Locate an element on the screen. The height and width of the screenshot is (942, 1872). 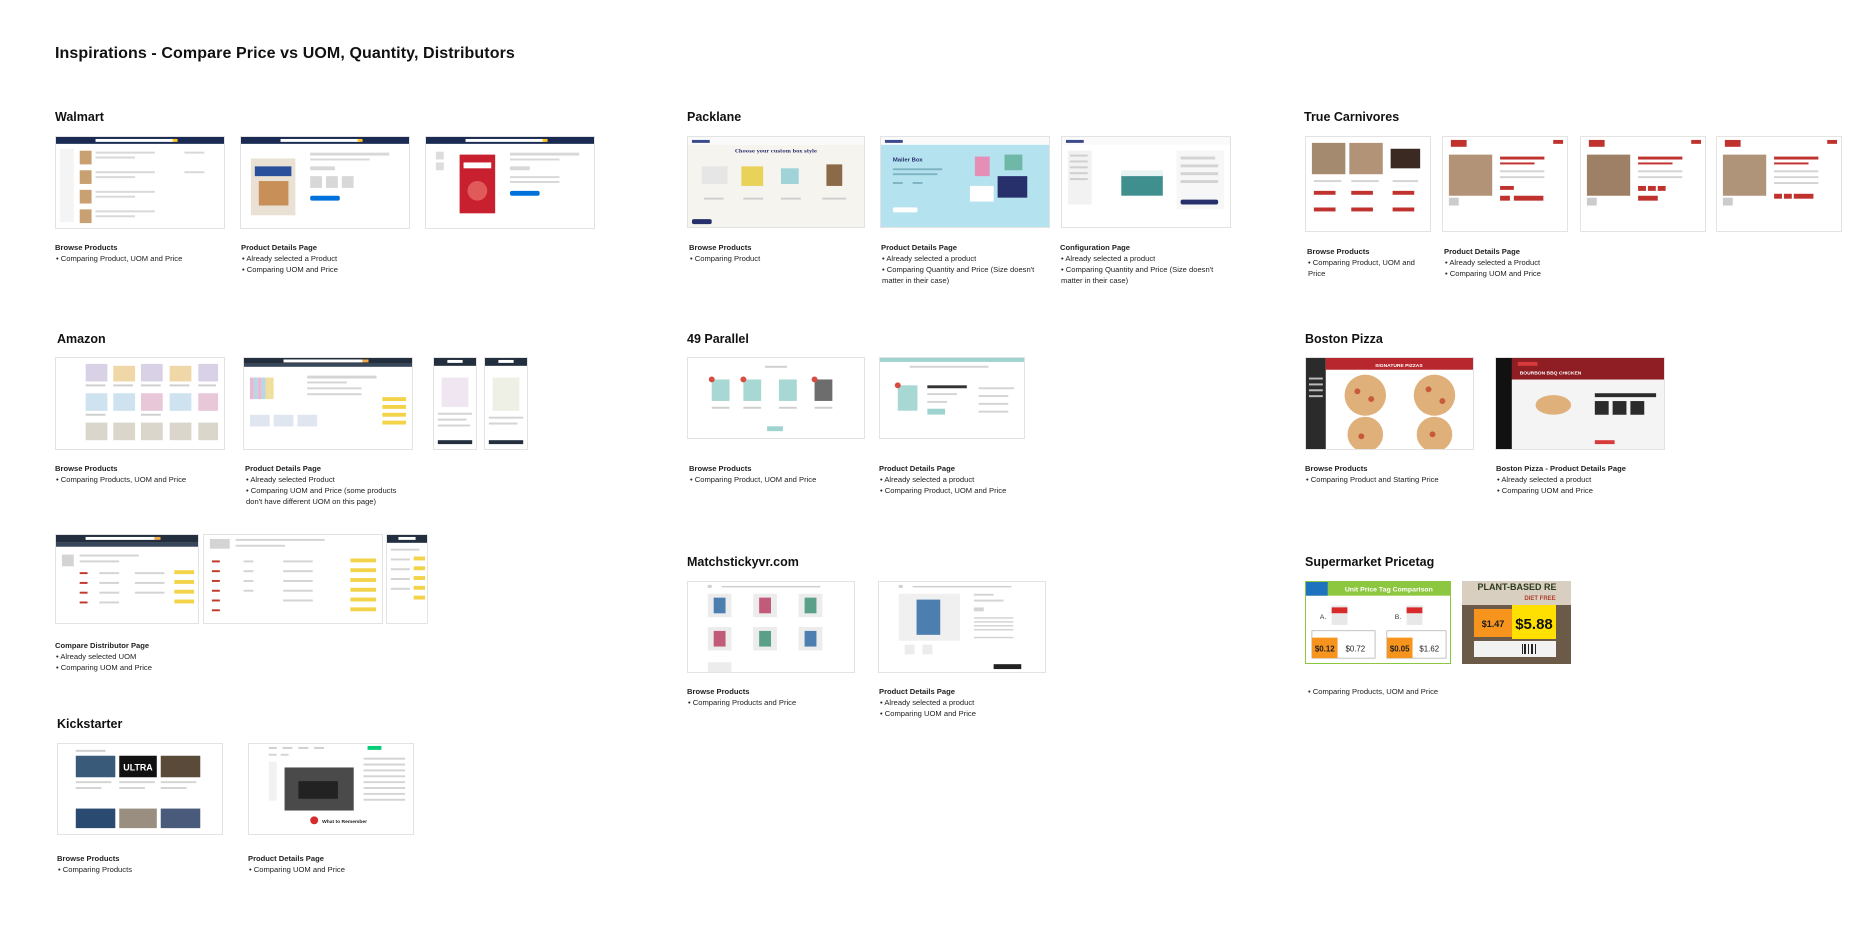
sm-shelf-photo: PLANT-BASED RE DIET FREE $1.47 $5.88 is located at coordinates (1516, 622).